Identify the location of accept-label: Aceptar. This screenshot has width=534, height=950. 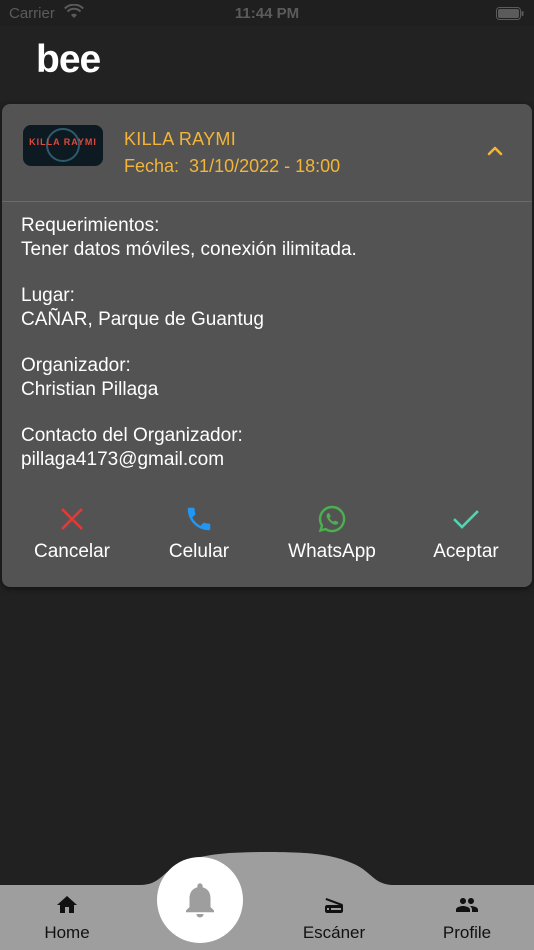
(466, 551).